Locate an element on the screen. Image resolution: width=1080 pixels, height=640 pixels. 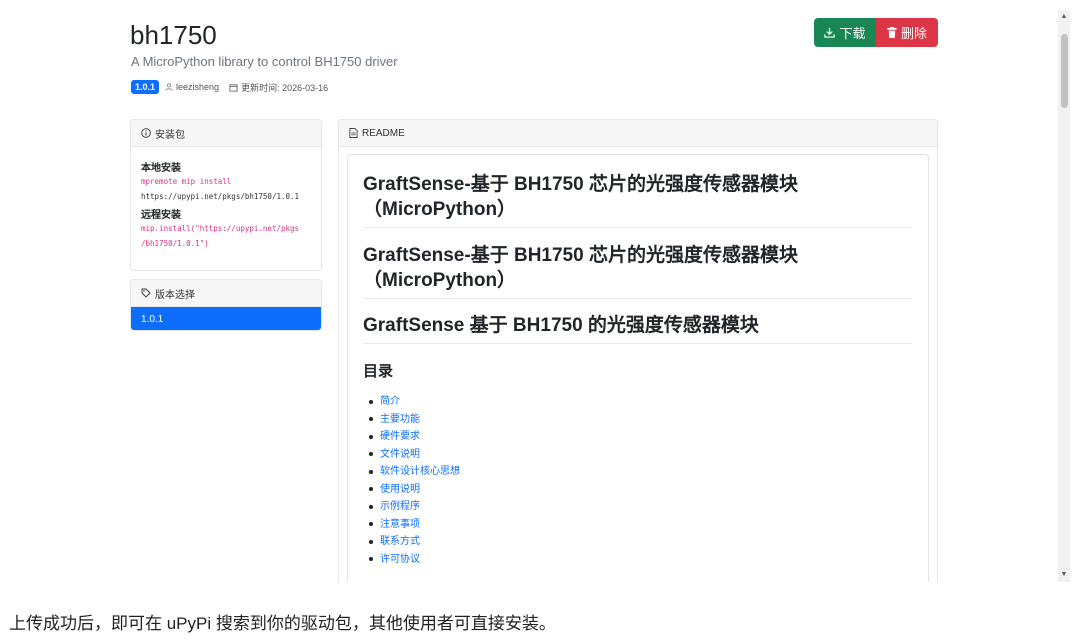
download-label: 下载 is located at coordinates (852, 33).